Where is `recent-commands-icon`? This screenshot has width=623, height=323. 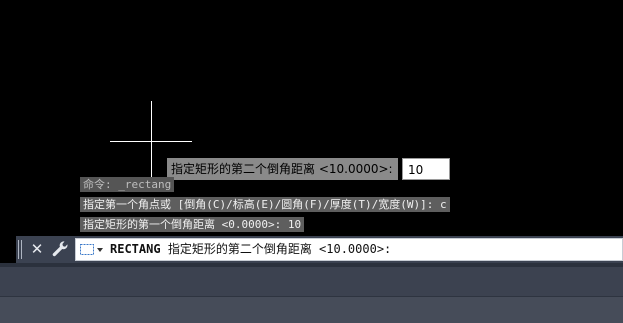 recent-commands-icon is located at coordinates (93, 250).